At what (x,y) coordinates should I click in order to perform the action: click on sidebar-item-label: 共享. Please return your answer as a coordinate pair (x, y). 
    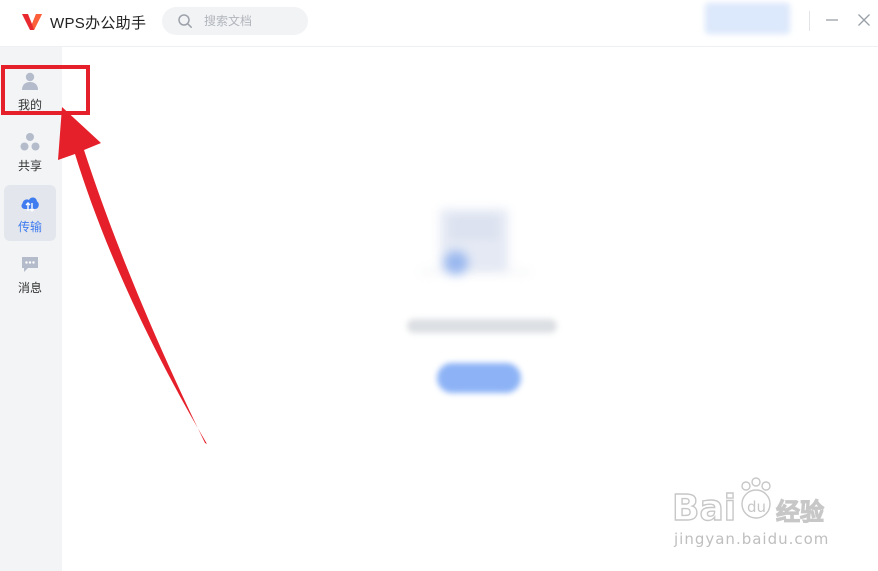
    Looking at the image, I should click on (29, 166).